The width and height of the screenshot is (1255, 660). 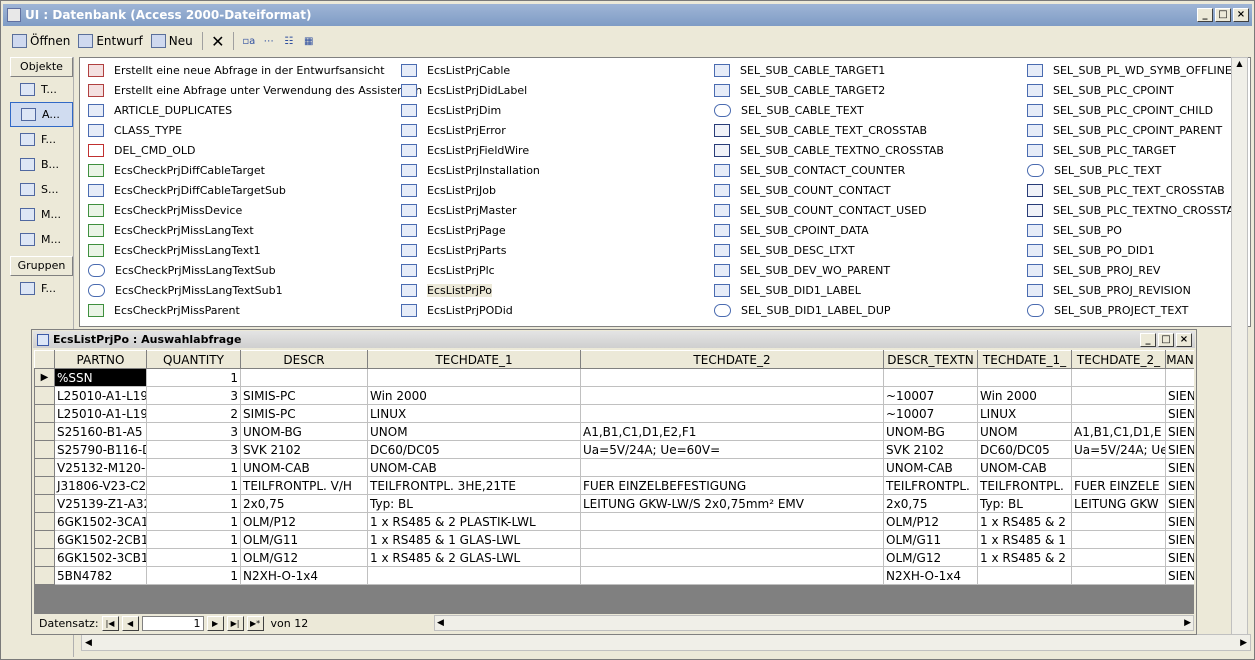 What do you see at coordinates (304, 539) in the screenshot?
I see `table-cell: OLM/G11` at bounding box center [304, 539].